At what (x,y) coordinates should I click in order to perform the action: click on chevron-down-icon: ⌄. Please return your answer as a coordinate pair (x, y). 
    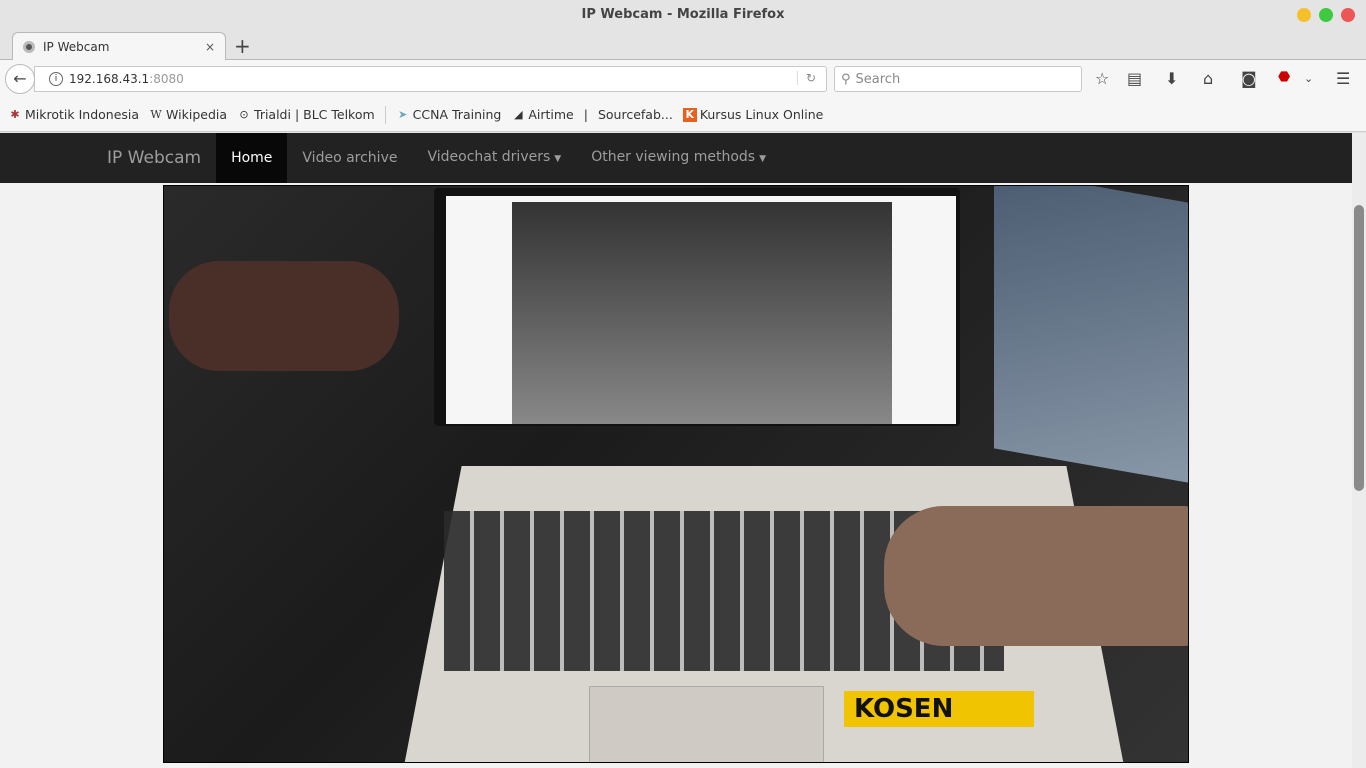
    Looking at the image, I should click on (1308, 78).